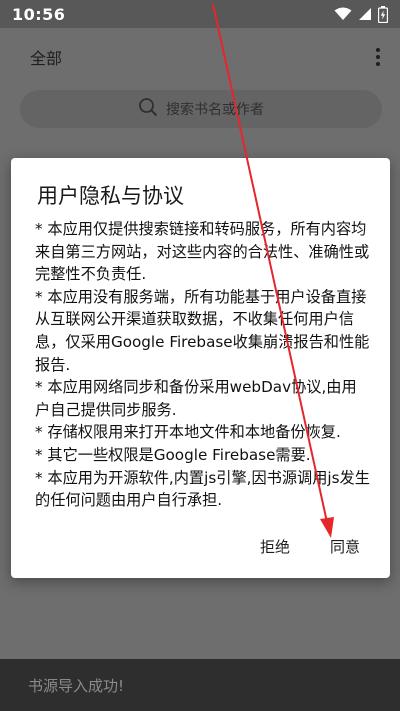 The image size is (400, 711). I want to click on toast: 书源导入成功!, so click(200, 685).